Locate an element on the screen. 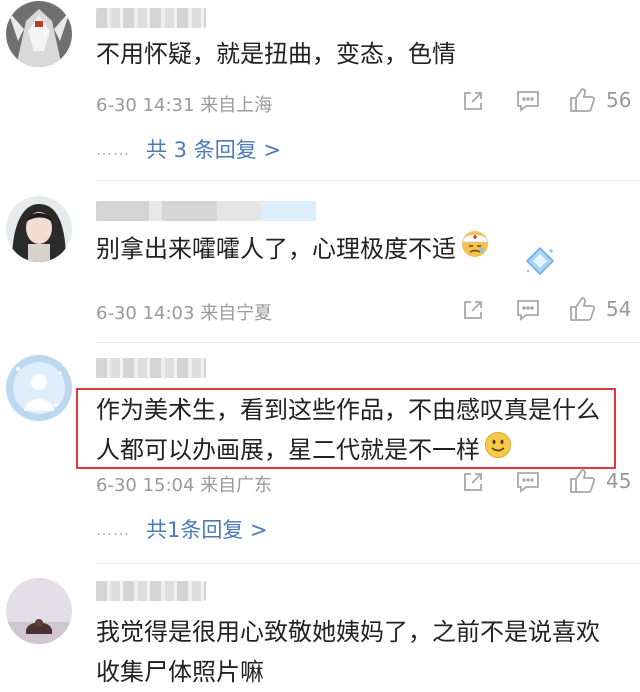  like-count: 54 is located at coordinates (619, 309).